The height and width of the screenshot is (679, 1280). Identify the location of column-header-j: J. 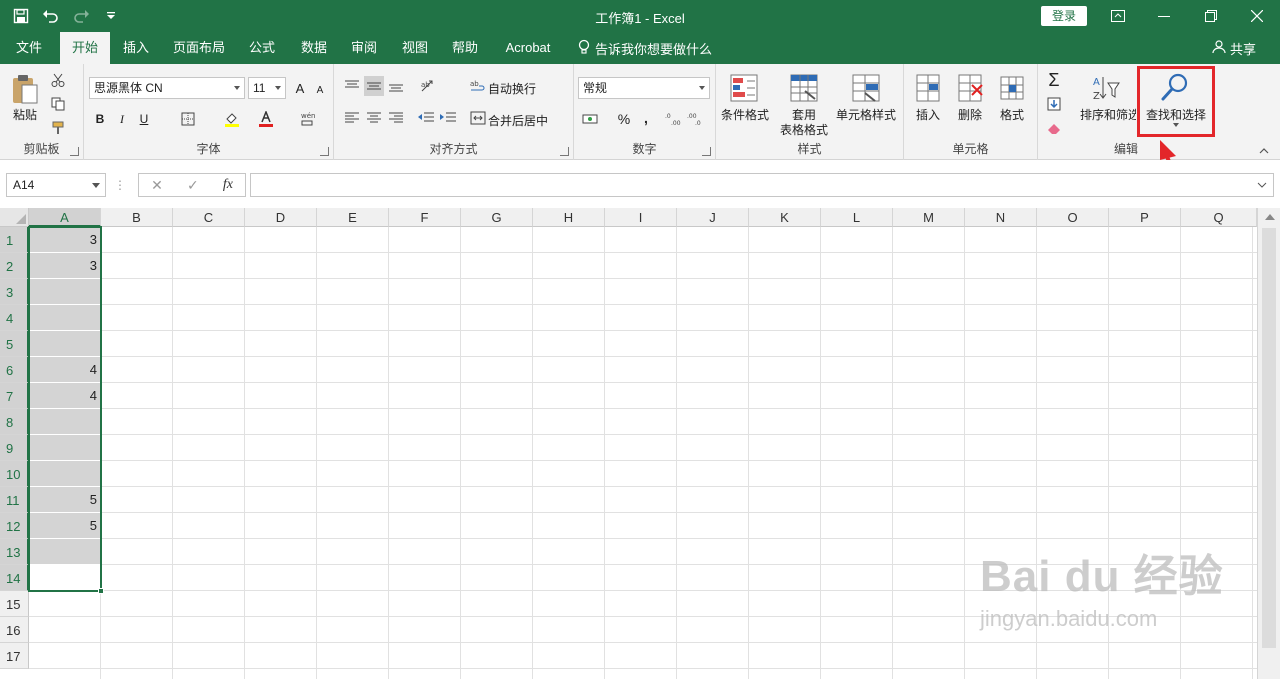
(713, 217).